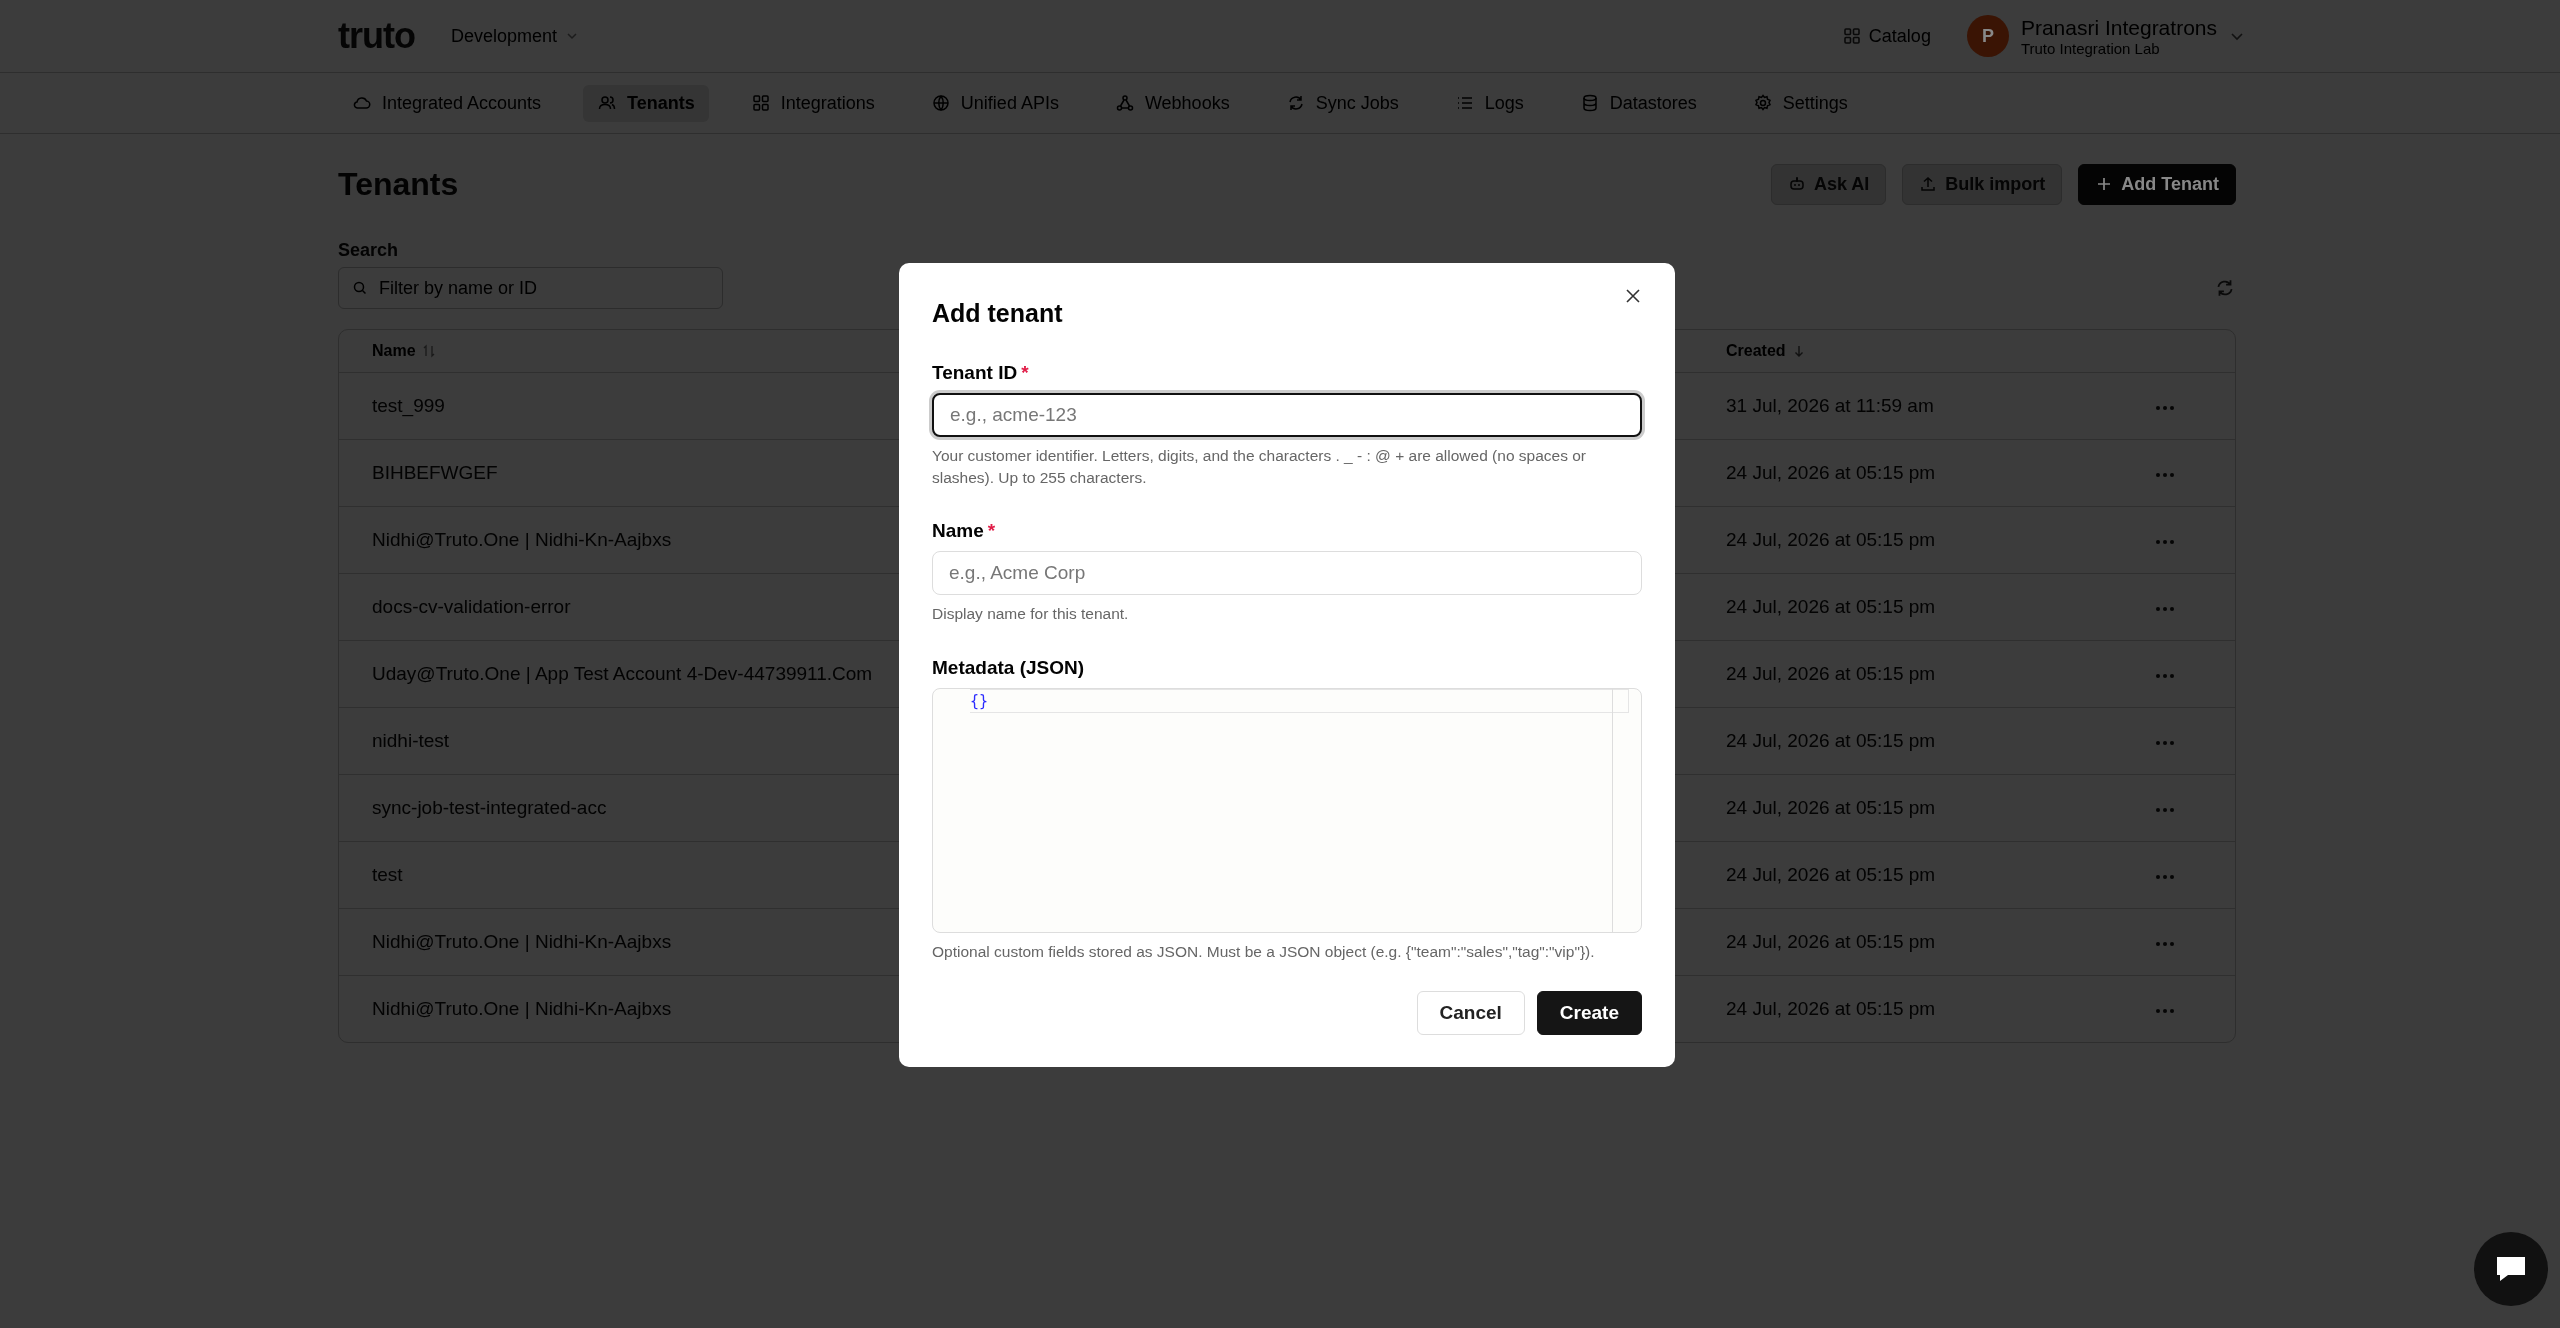  Describe the element at coordinates (515, 36) in the screenshot. I see `environment-dropdown: Development` at that location.